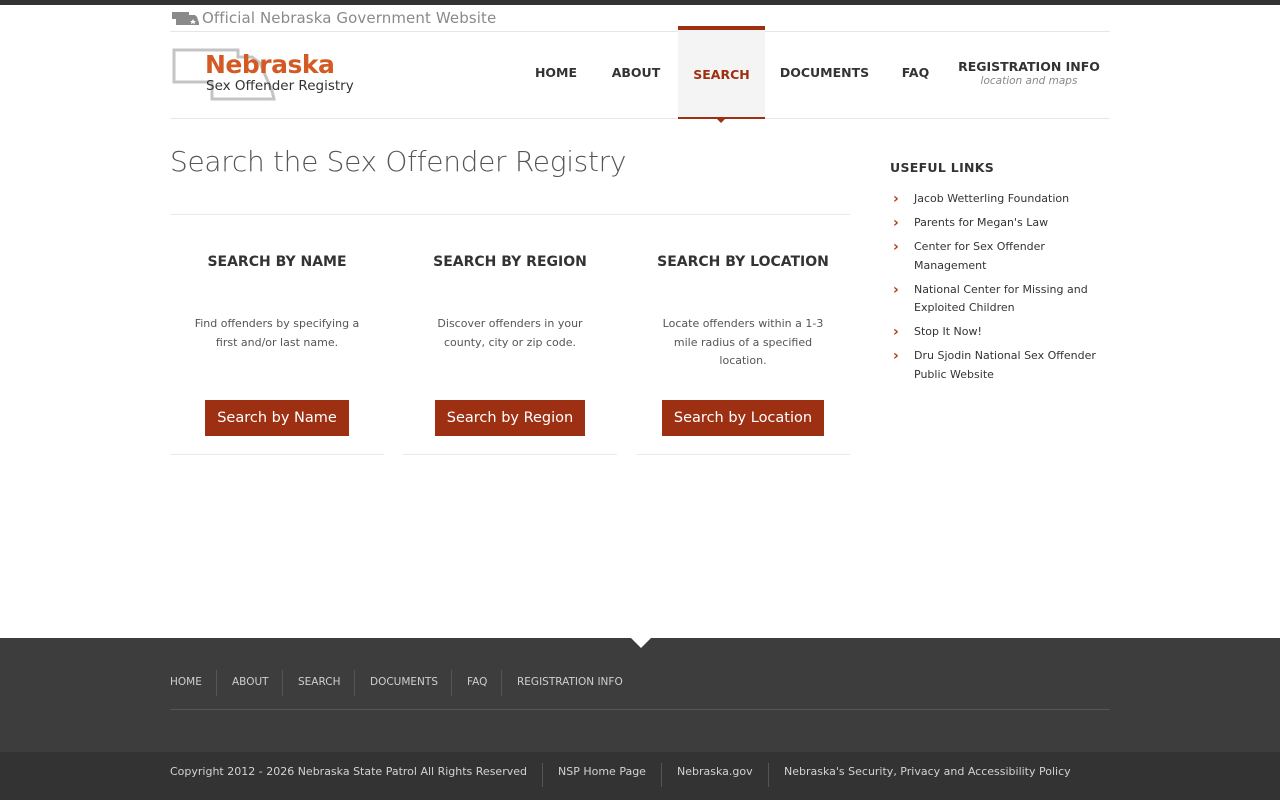 The height and width of the screenshot is (800, 1280). What do you see at coordinates (721, 120) in the screenshot?
I see `active-nav-arrow-icon` at bounding box center [721, 120].